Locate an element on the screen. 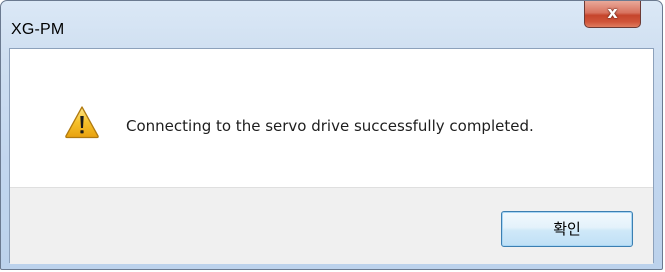 Image resolution: width=665 pixels, height=272 pixels. ok-button: 확인 is located at coordinates (567, 229).